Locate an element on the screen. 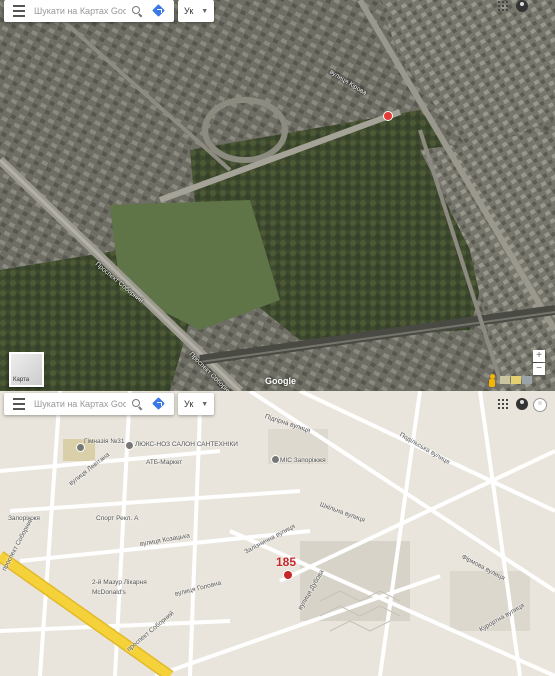  poi-label-mcdonalds: McDonald's is located at coordinates (109, 592).